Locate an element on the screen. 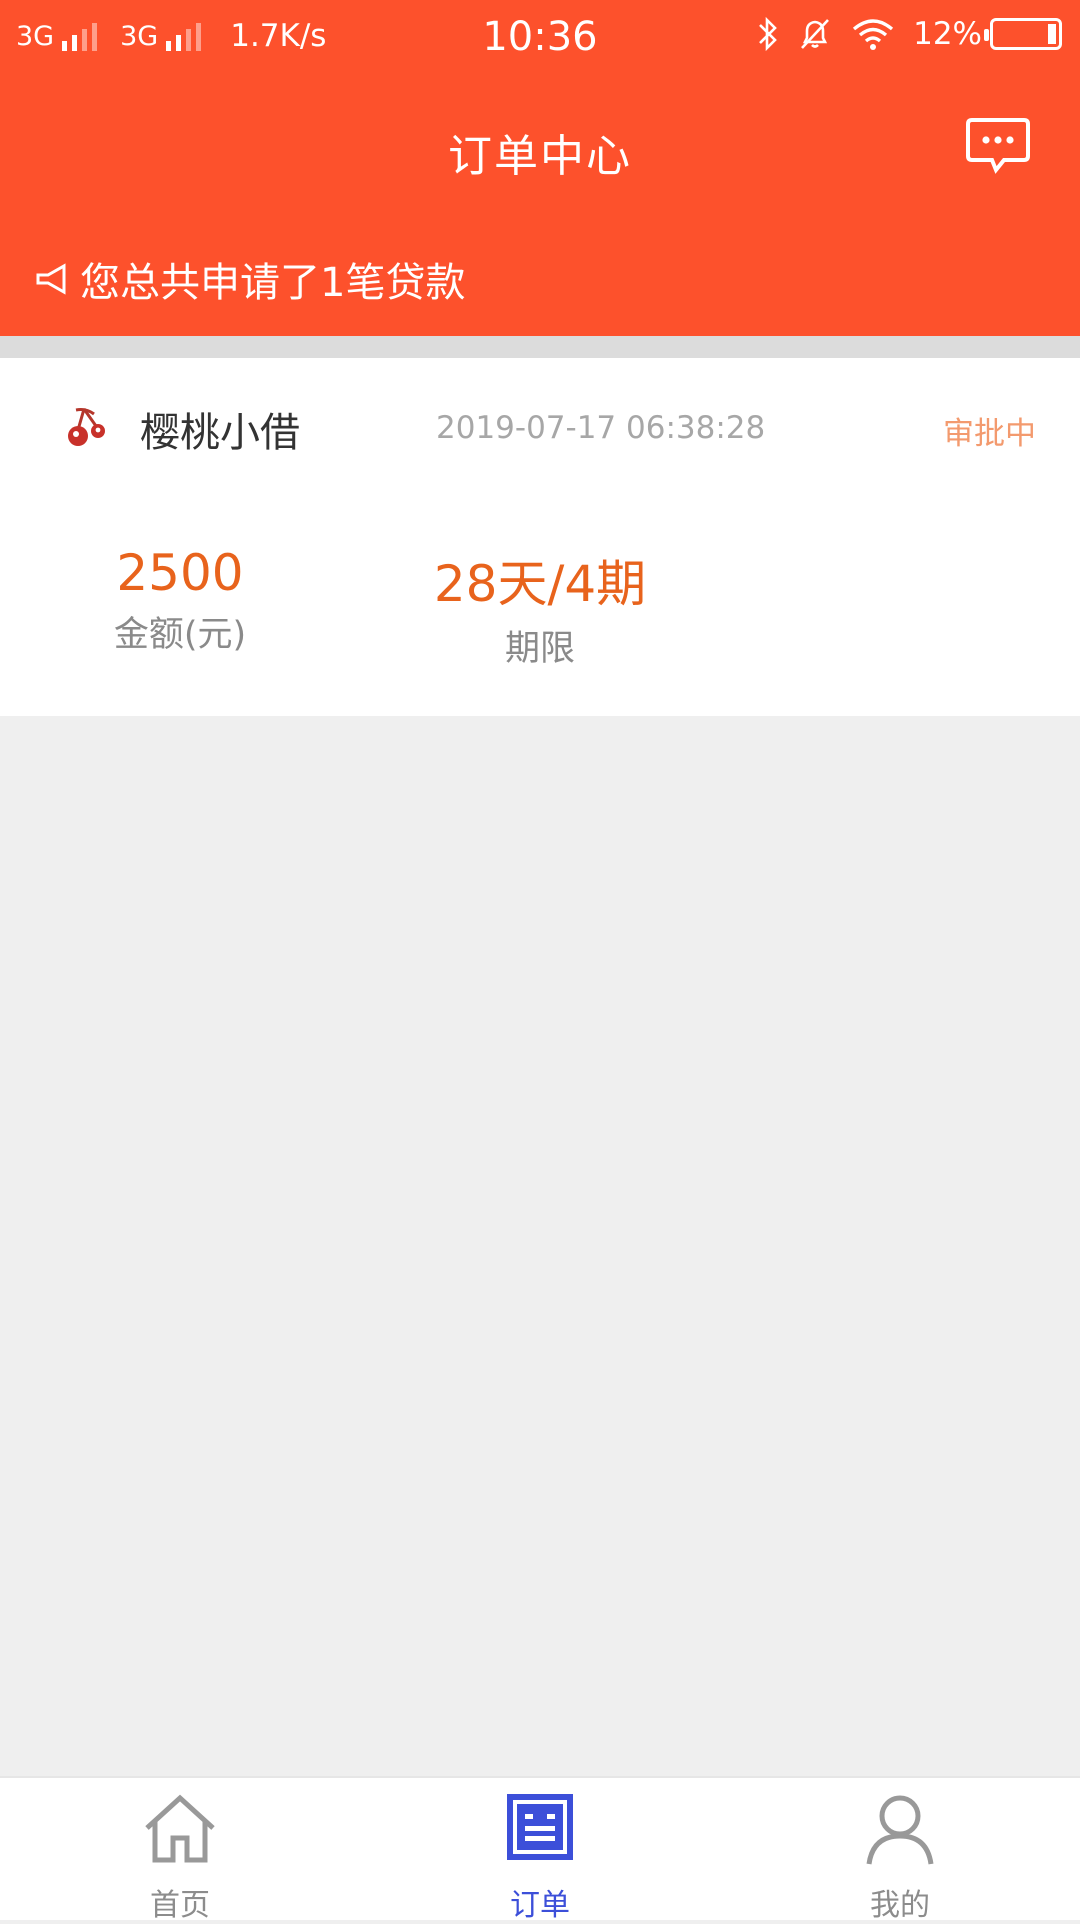  section-divider is located at coordinates (540, 347).